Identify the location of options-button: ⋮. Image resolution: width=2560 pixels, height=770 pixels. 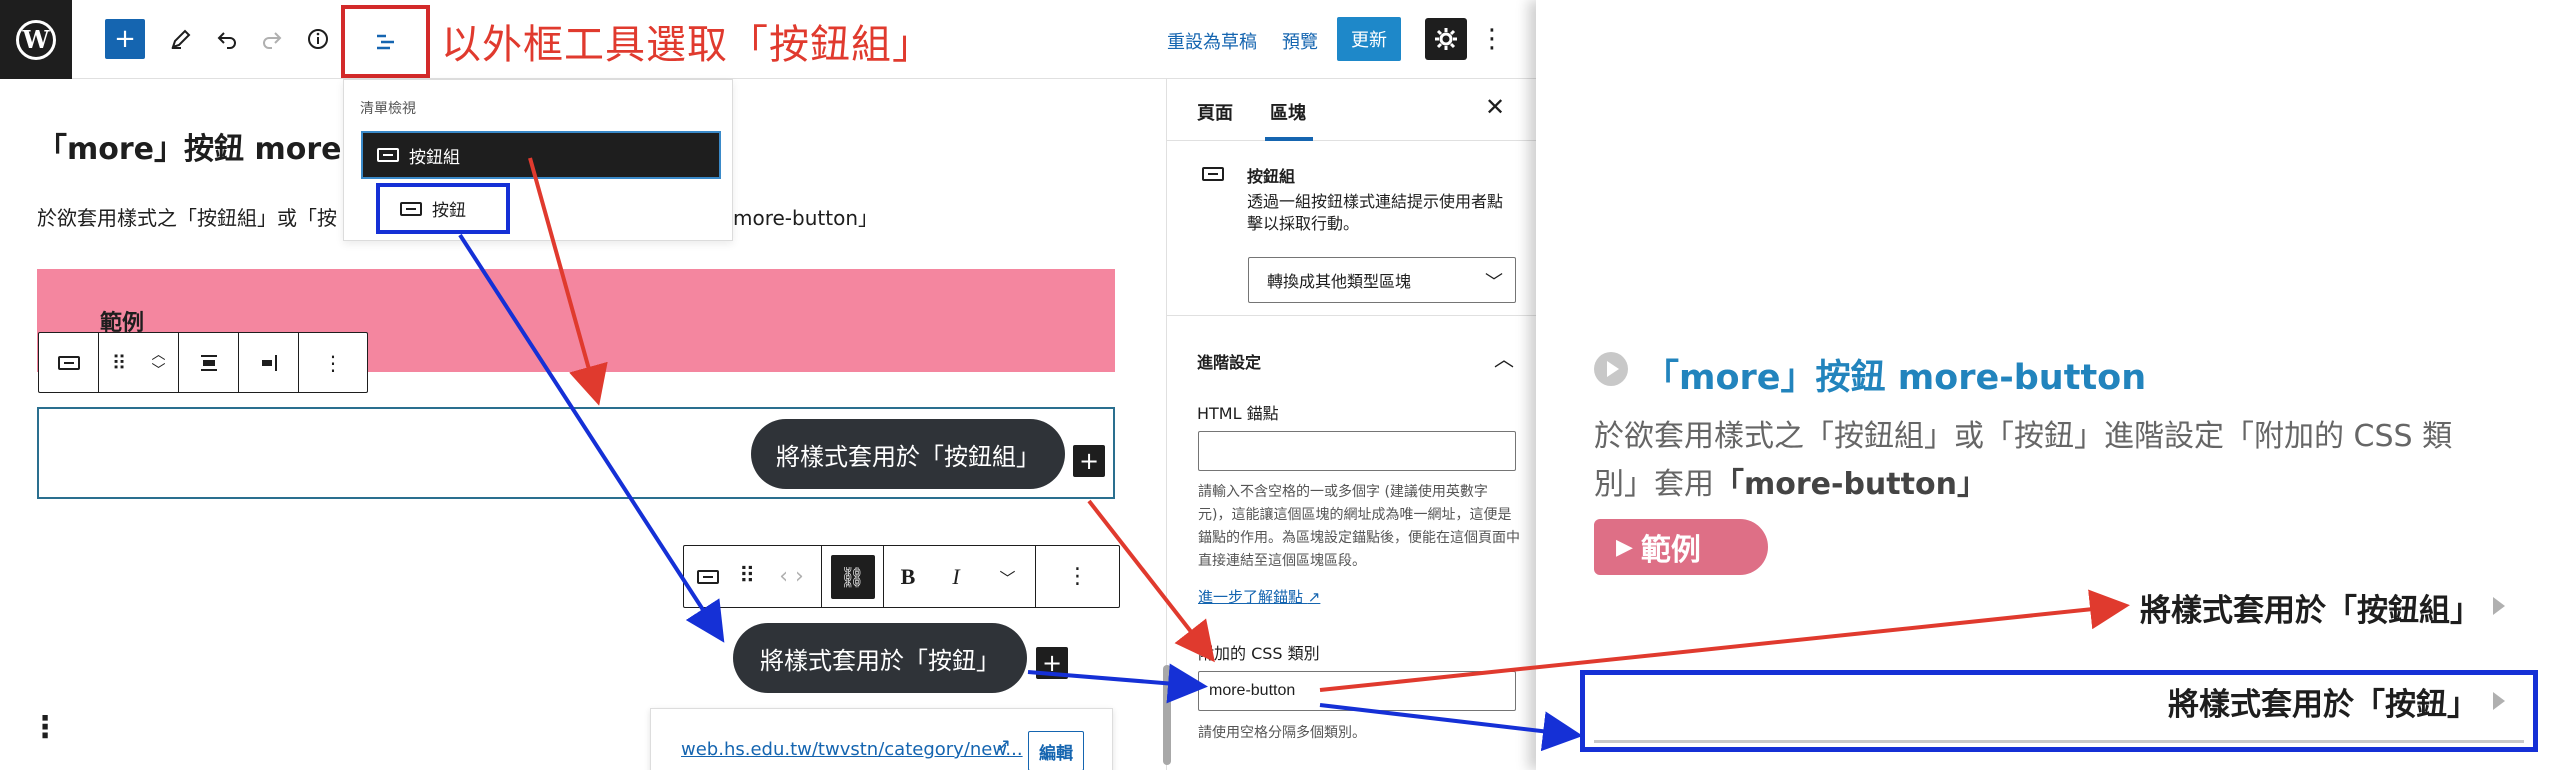
(1492, 39).